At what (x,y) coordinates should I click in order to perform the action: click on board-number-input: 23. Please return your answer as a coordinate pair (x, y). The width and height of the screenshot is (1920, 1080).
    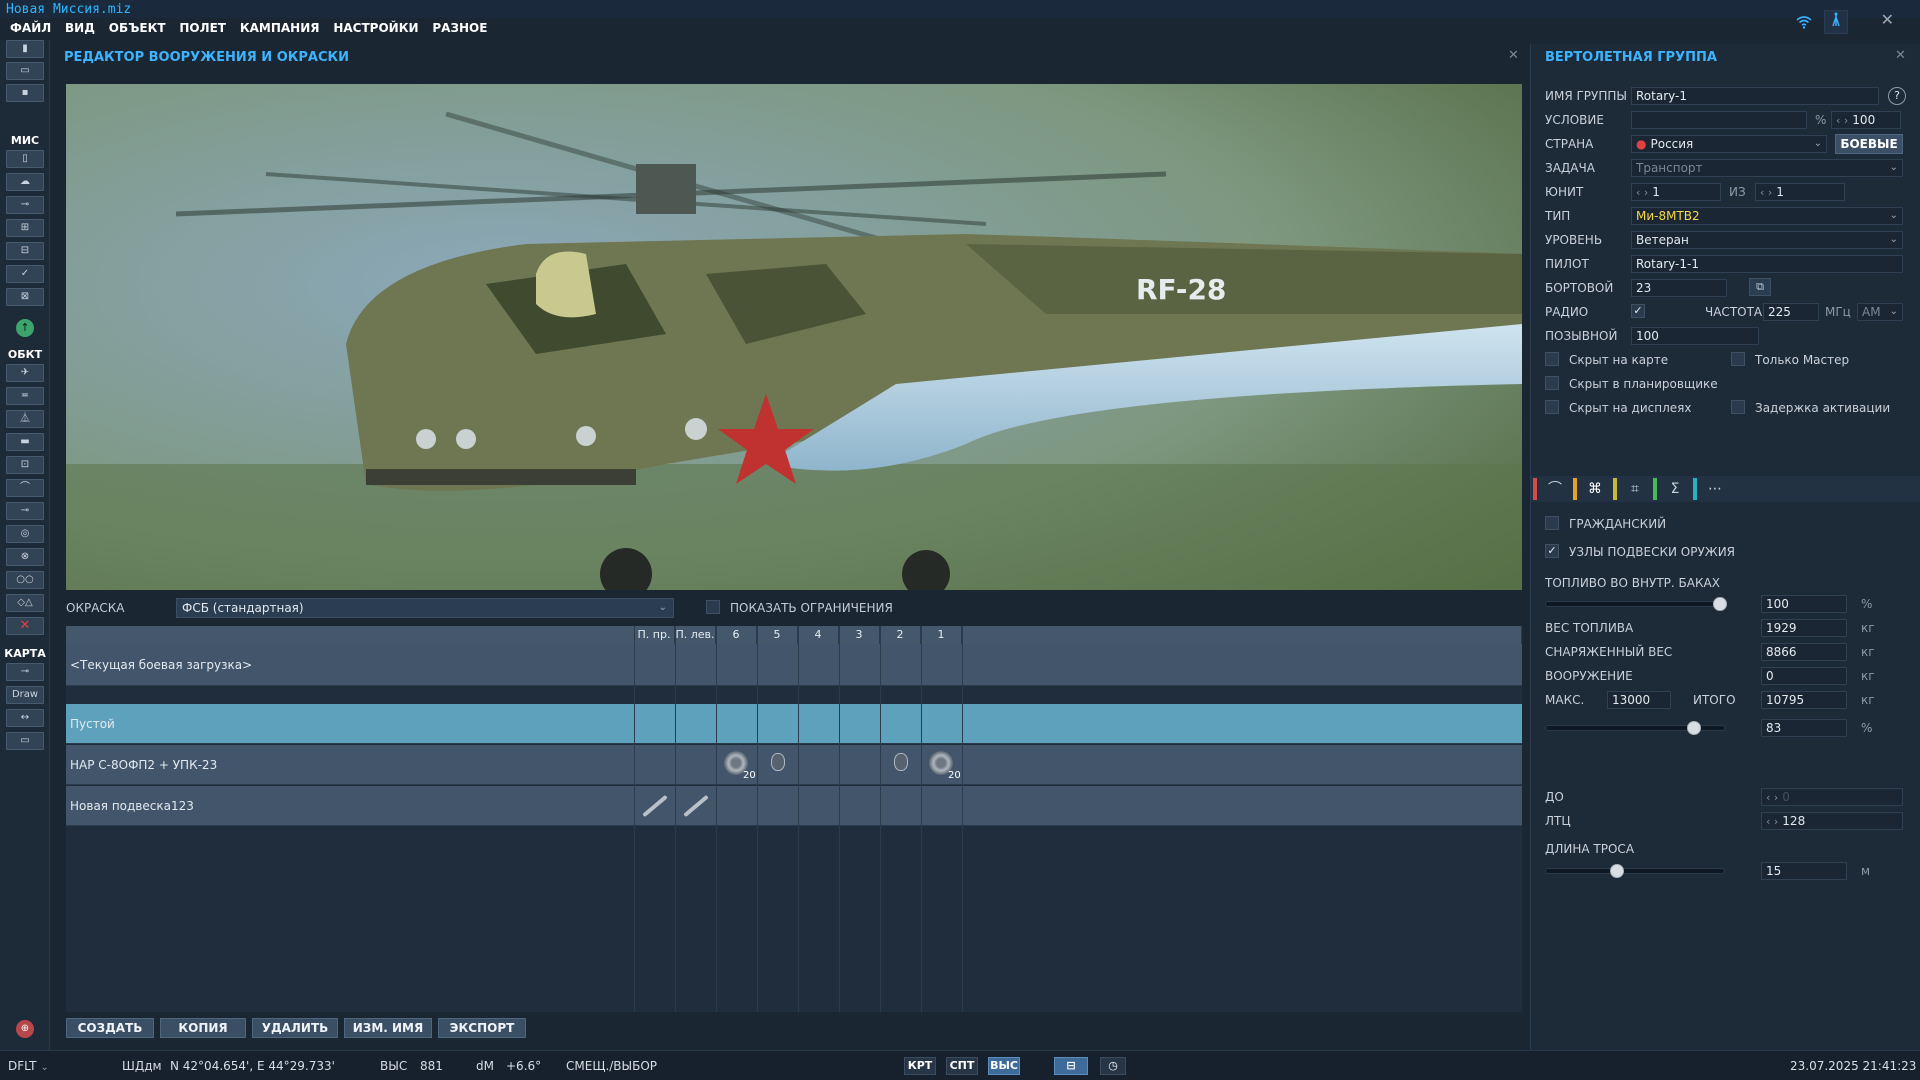
    Looking at the image, I should click on (1679, 288).